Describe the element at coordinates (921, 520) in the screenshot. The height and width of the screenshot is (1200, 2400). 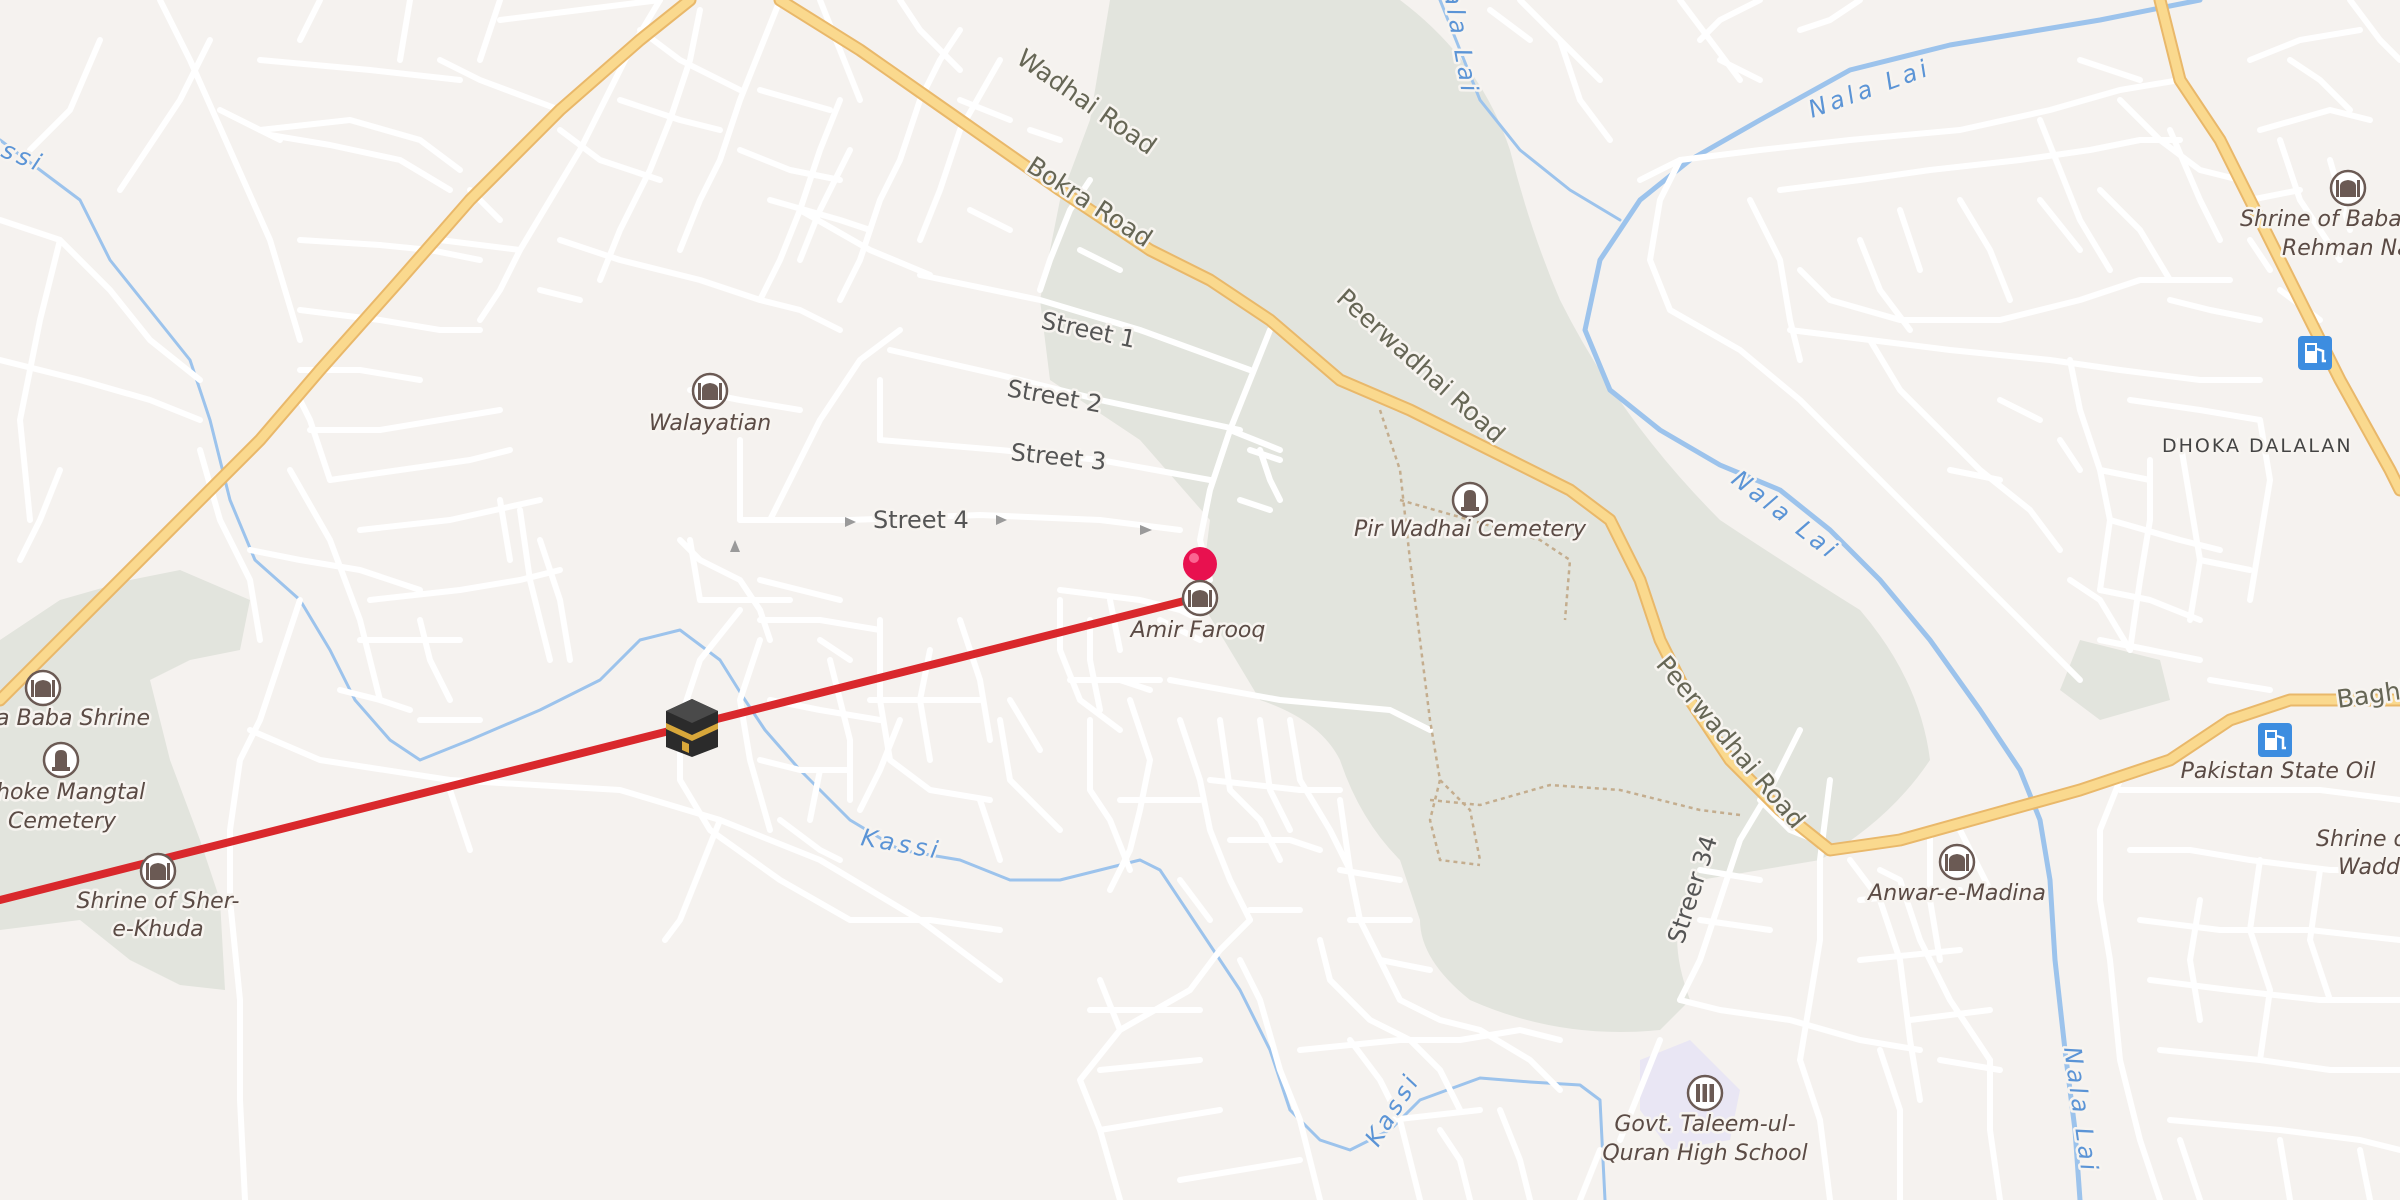
I see `street-label-4: Street 4` at that location.